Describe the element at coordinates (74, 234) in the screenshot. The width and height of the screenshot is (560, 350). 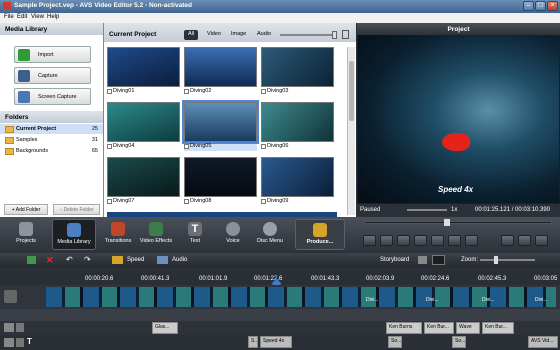
I see `media-library-button: Media Library` at that location.